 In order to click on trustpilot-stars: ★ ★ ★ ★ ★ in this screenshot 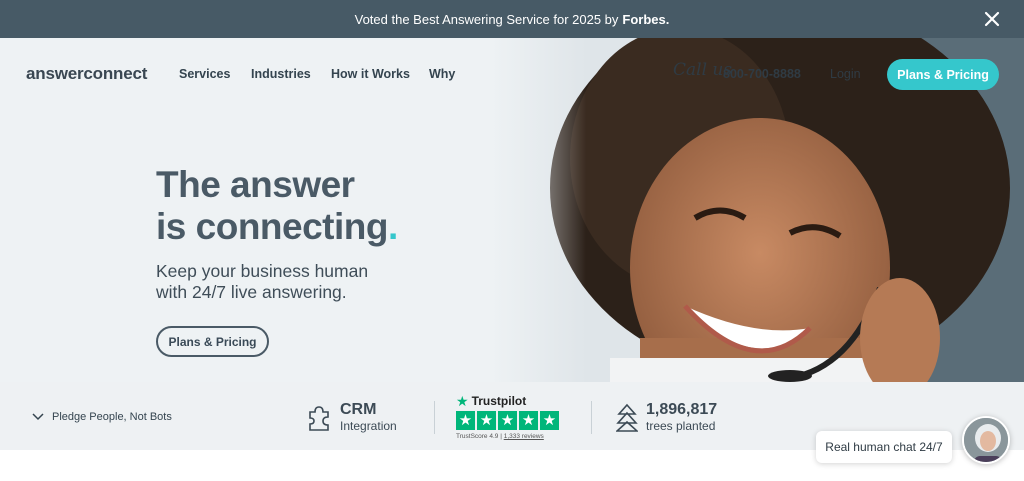, I will do `click(507, 420)`.